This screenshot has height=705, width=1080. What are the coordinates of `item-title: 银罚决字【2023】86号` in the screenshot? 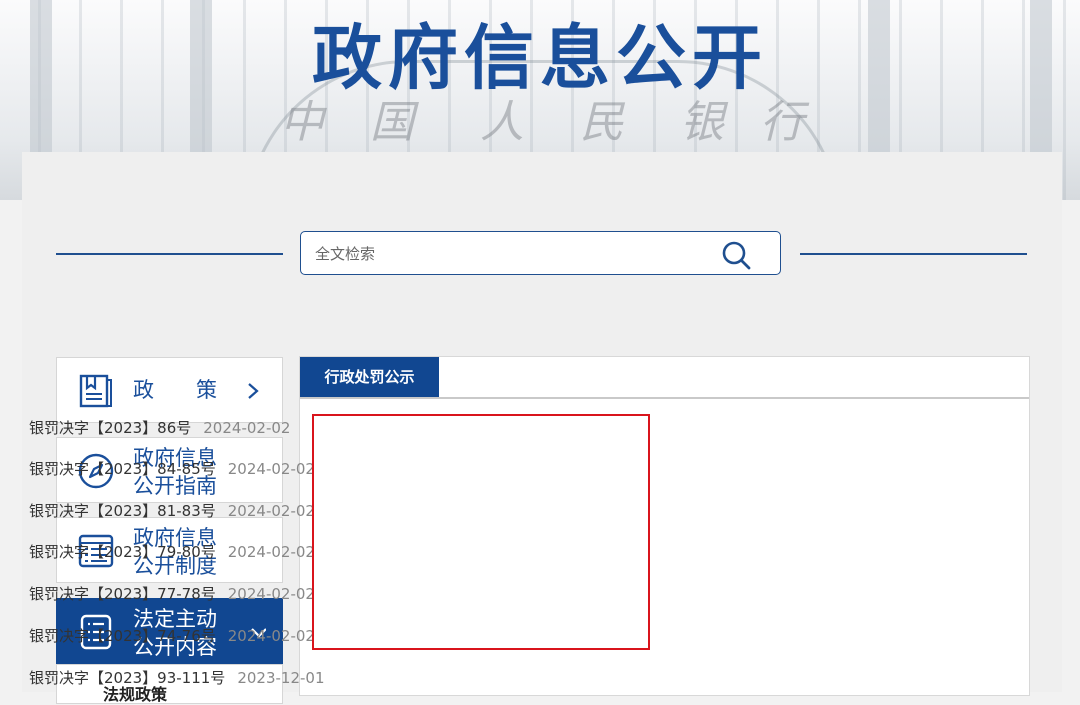 It's located at (110, 428).